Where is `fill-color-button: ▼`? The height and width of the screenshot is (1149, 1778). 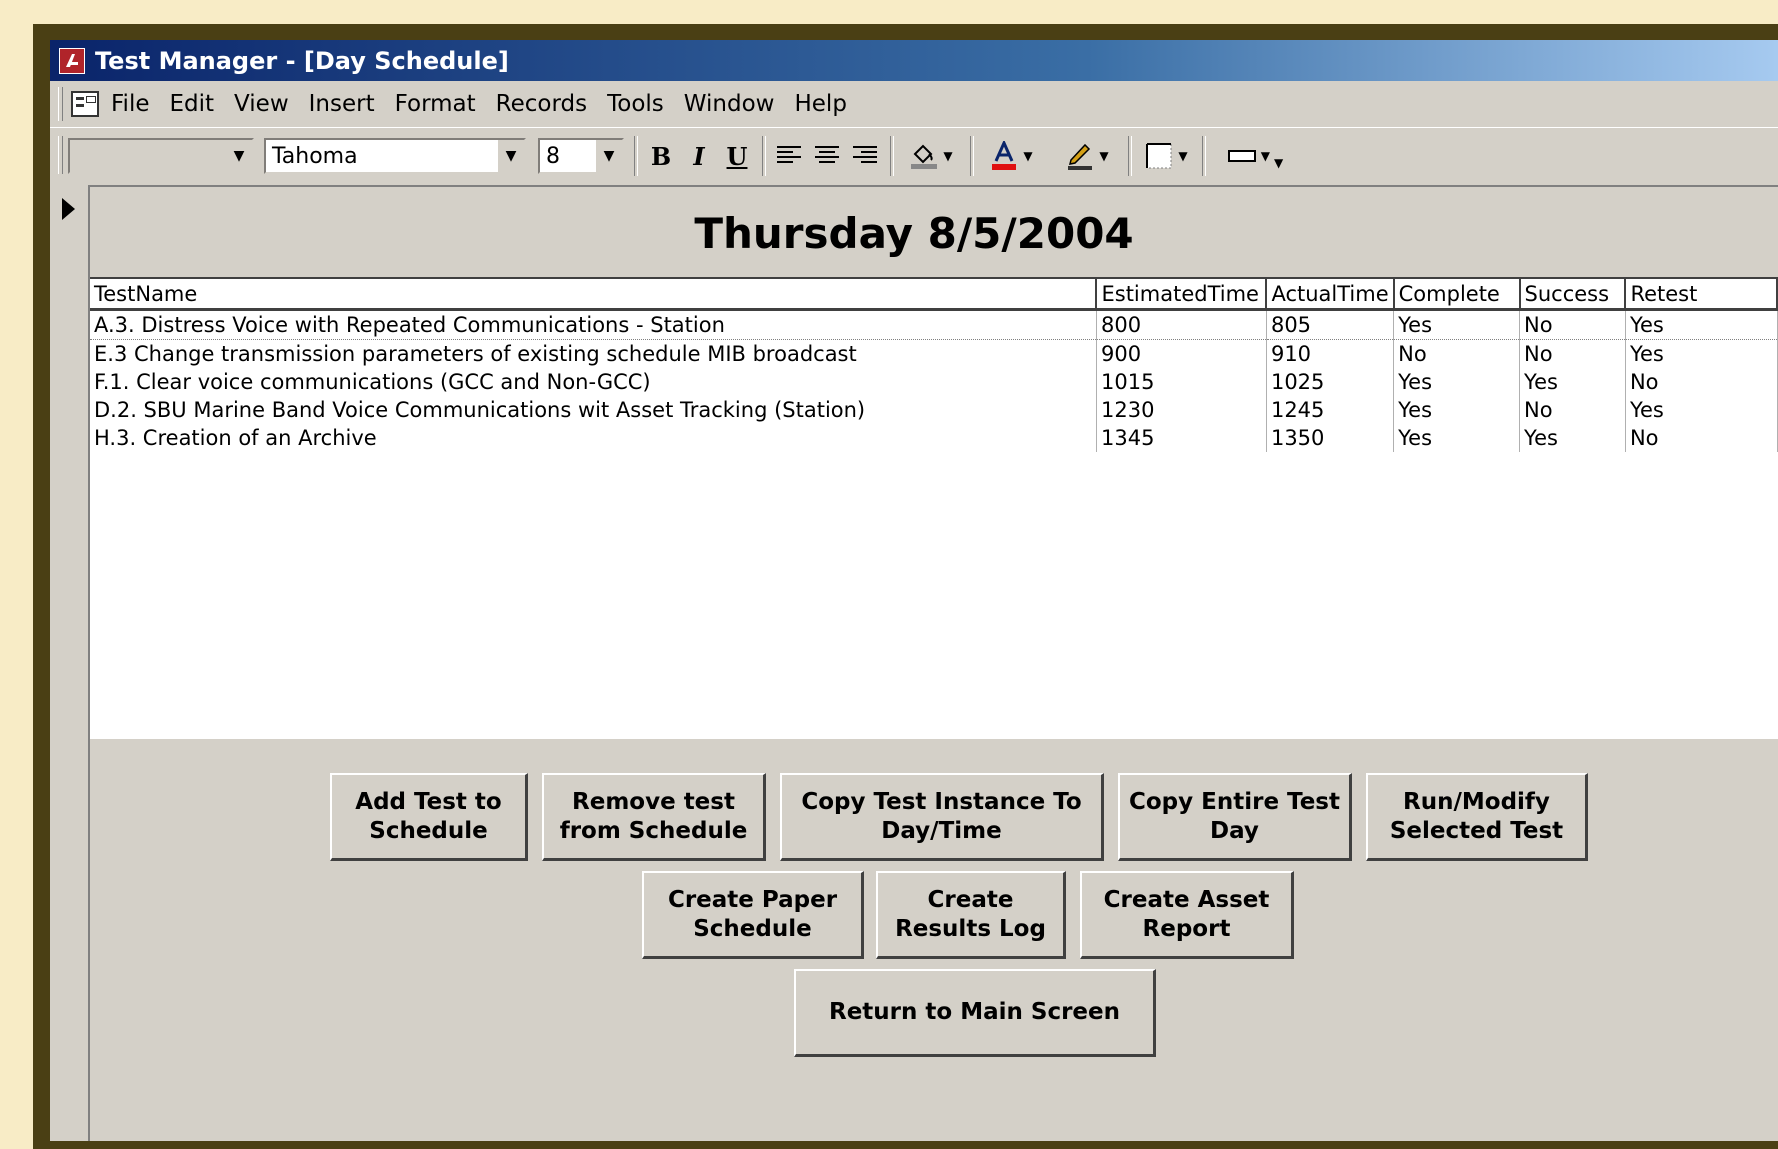
fill-color-button: ▼ is located at coordinates (931, 156).